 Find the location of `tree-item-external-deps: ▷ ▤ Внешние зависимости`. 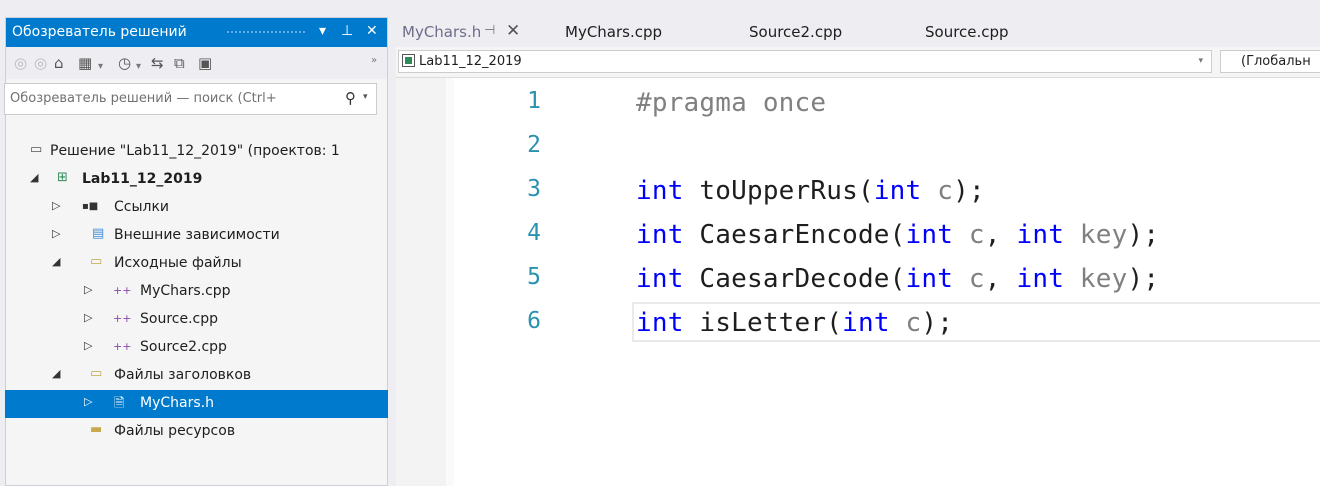

tree-item-external-deps: ▷ ▤ Внешние зависимости is located at coordinates (190, 236).